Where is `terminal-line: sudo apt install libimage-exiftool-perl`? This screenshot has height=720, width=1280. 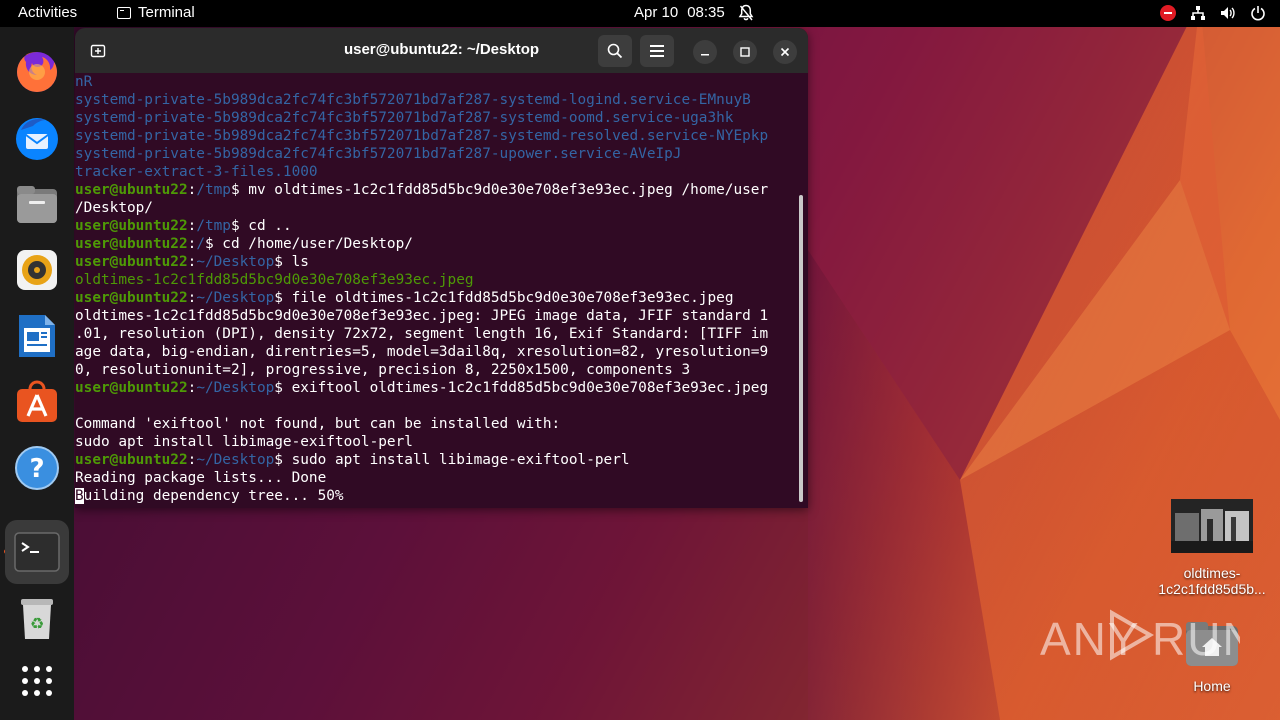 terminal-line: sudo apt install libimage-exiftool-perl is located at coordinates (436, 442).